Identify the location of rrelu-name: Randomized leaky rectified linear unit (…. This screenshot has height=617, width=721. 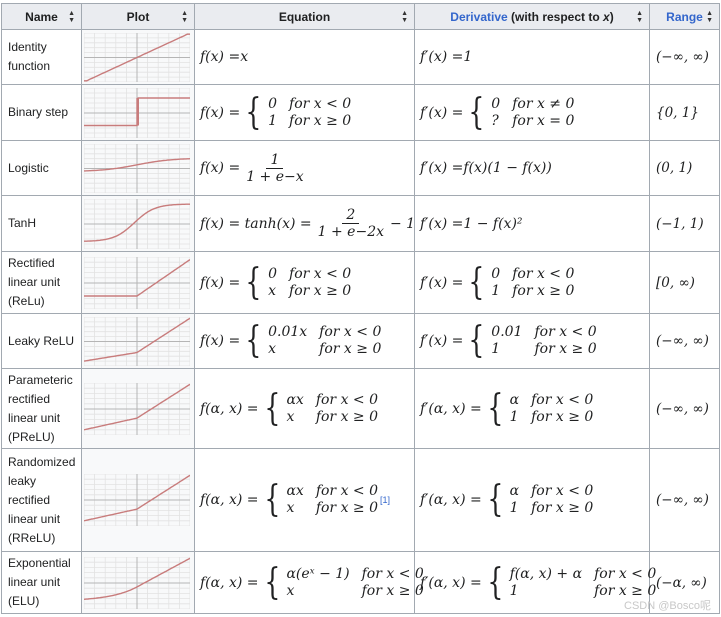
(42, 499).